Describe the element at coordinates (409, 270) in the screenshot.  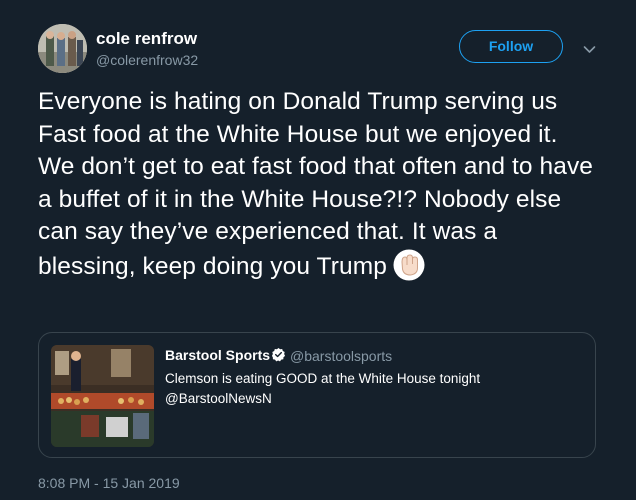
I see `raised-fist-icon` at that location.